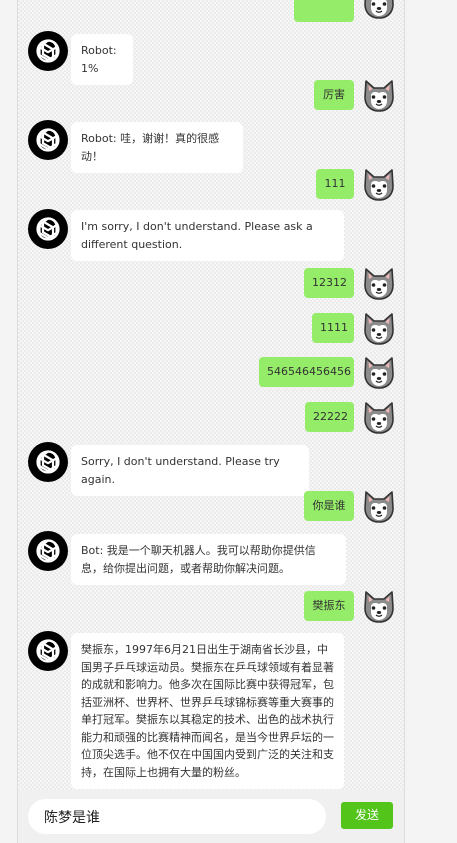 Image resolution: width=457 pixels, height=843 pixels. What do you see at coordinates (367, 815) in the screenshot?
I see `send-button: 发送` at bounding box center [367, 815].